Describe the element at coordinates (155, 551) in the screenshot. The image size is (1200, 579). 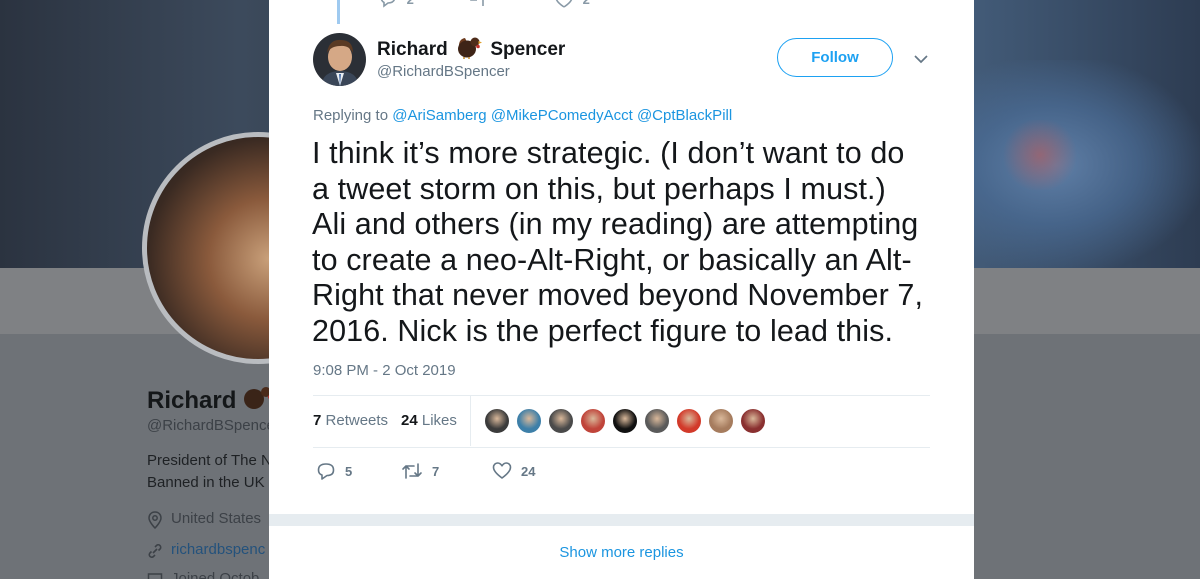
I see `link-icon` at that location.